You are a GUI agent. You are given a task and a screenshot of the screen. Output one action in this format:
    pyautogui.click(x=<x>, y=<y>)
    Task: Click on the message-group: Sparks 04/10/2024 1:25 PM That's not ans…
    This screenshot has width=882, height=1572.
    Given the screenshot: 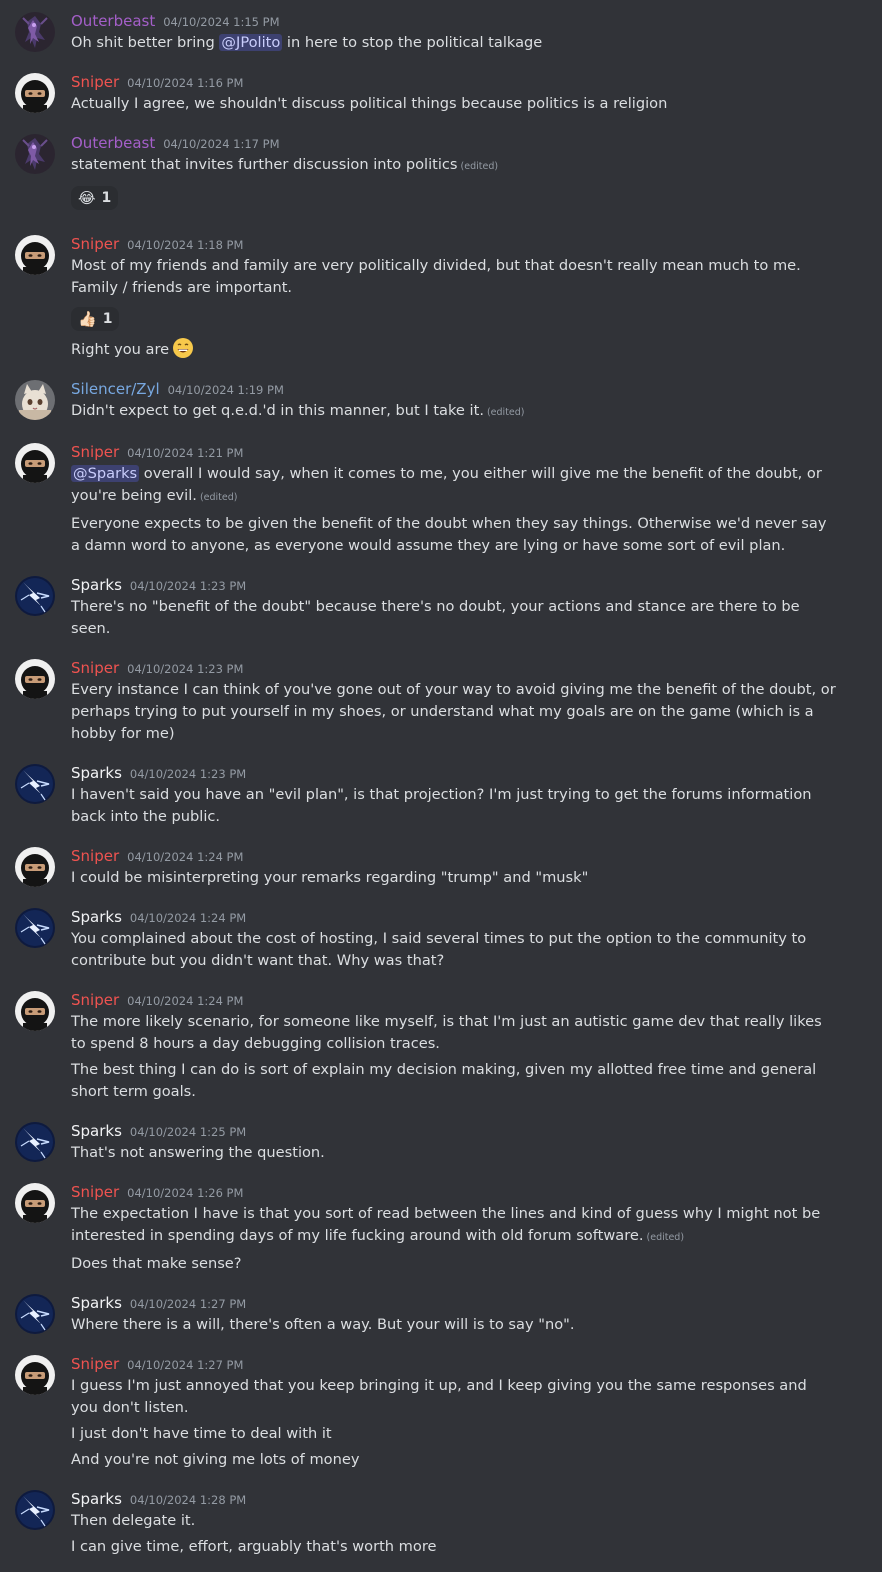 What is the action you would take?
    pyautogui.click(x=441, y=1142)
    